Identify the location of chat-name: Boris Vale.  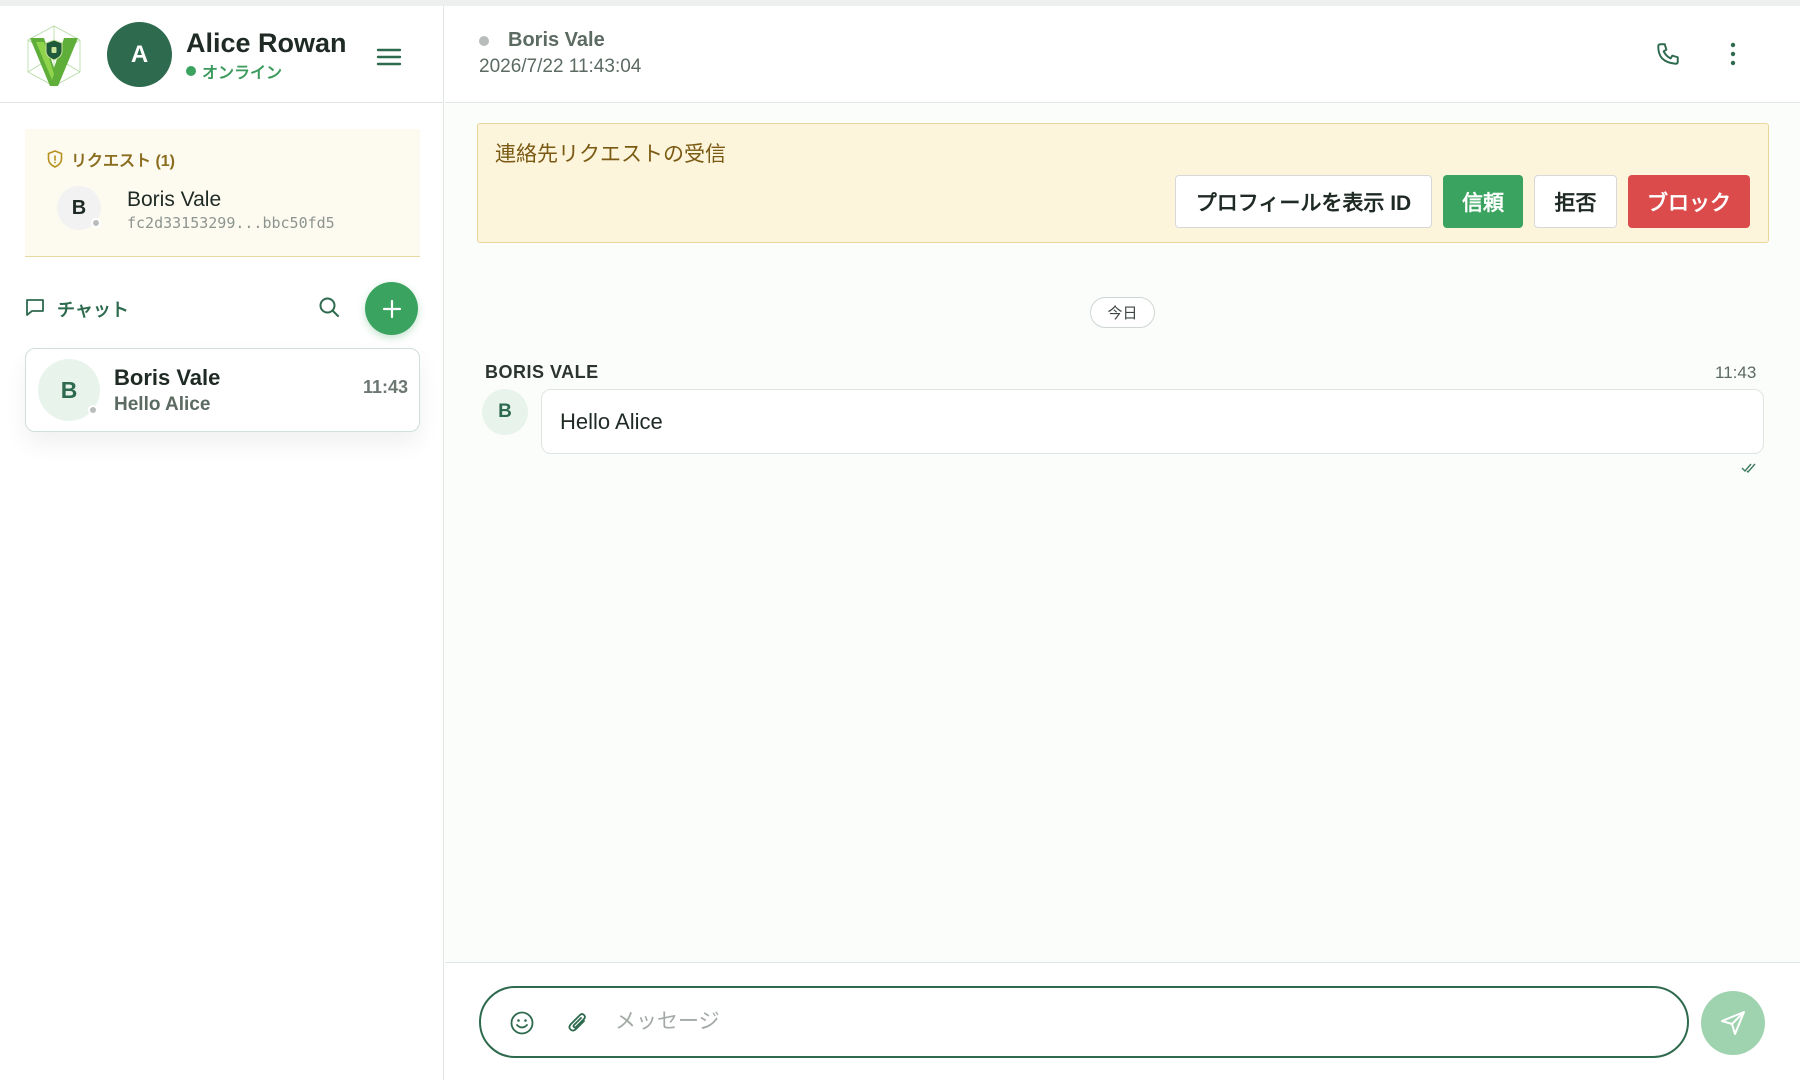
(167, 377).